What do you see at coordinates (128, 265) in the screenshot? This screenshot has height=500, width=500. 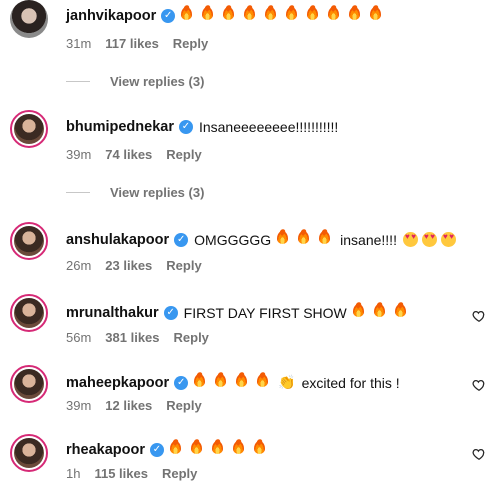 I see `likes-count: 23 likes` at bounding box center [128, 265].